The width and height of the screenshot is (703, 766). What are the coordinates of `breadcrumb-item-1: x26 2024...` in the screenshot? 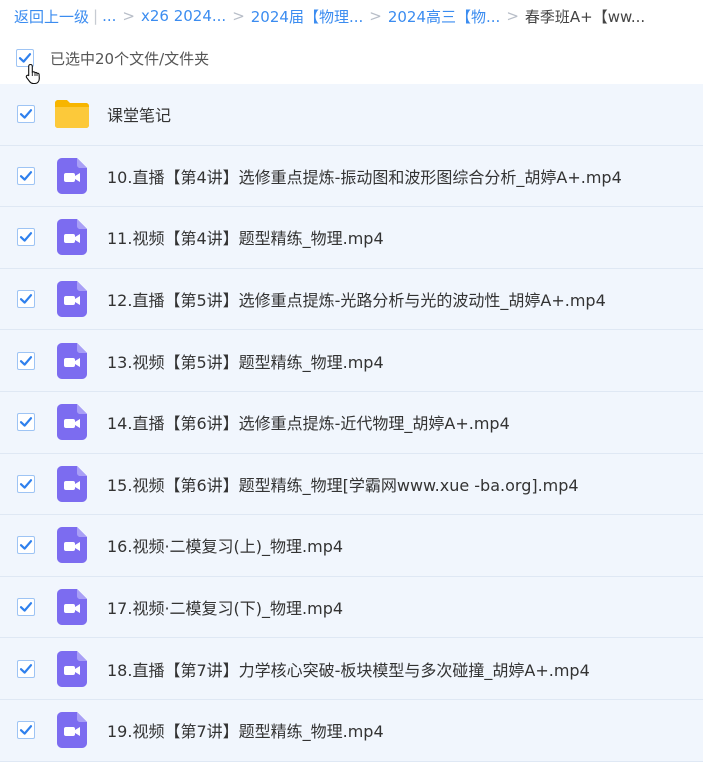 It's located at (183, 16).